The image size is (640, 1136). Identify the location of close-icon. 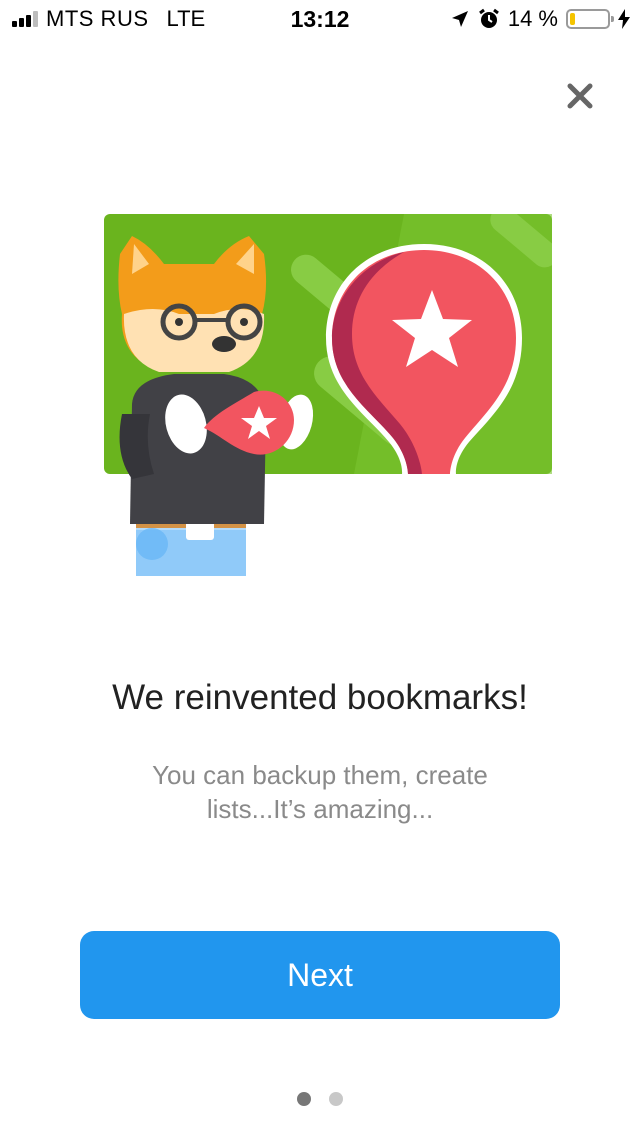
(580, 96).